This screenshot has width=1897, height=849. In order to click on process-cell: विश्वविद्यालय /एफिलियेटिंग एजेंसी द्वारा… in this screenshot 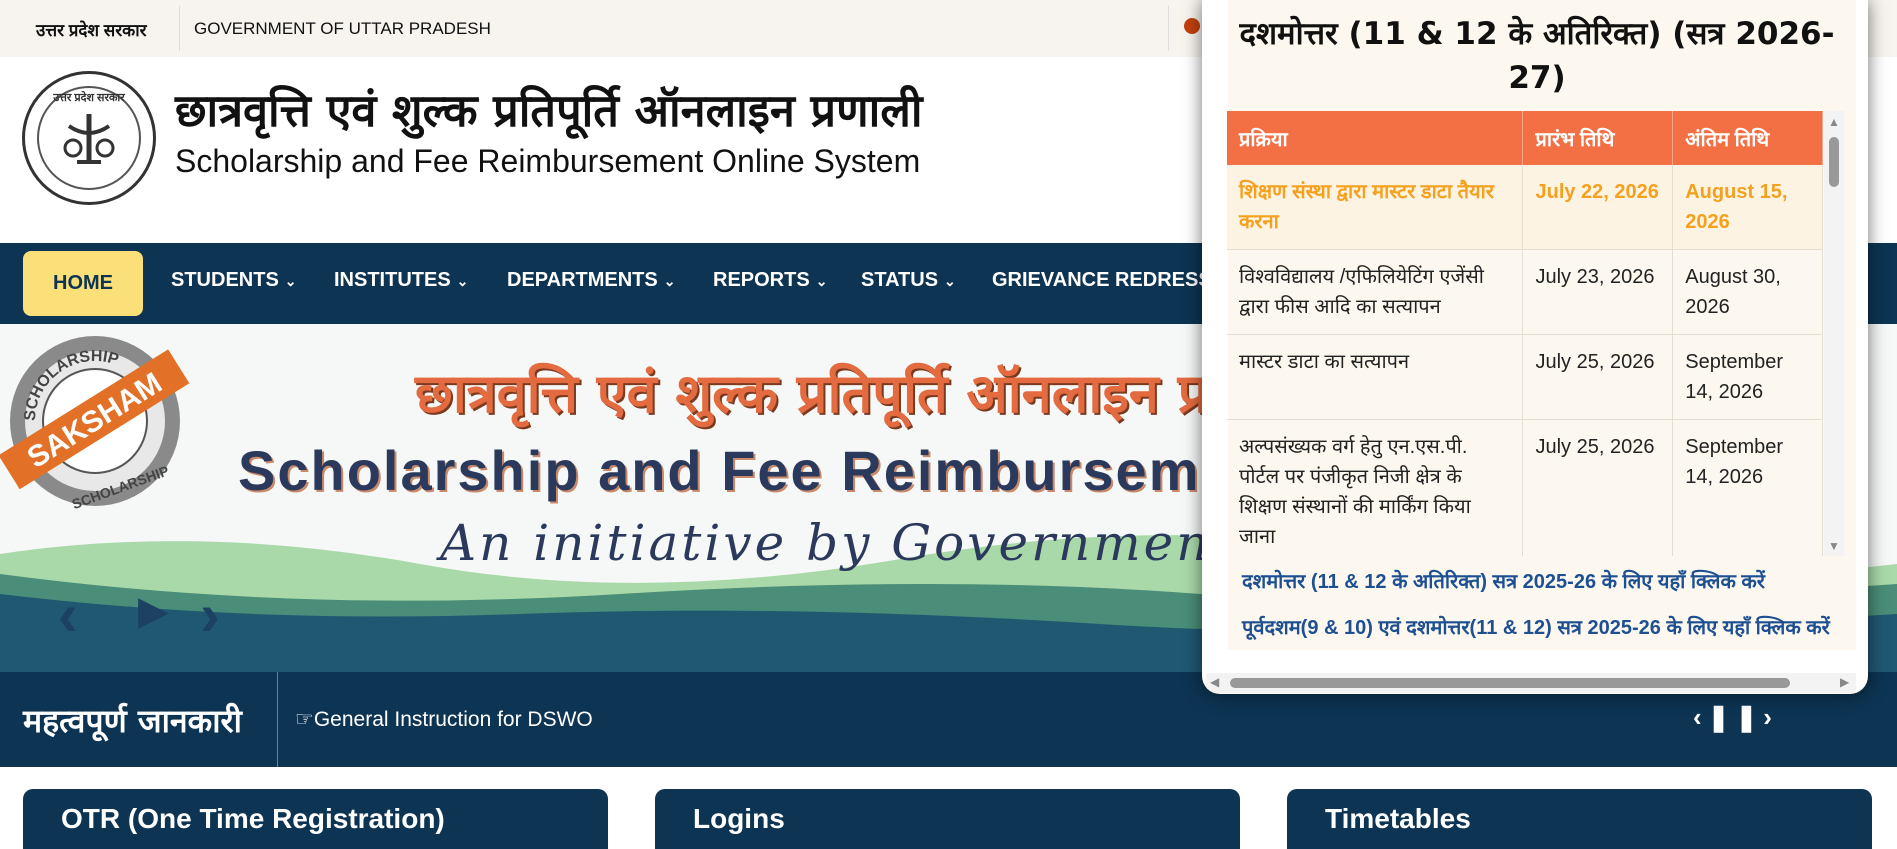, I will do `click(1375, 292)`.